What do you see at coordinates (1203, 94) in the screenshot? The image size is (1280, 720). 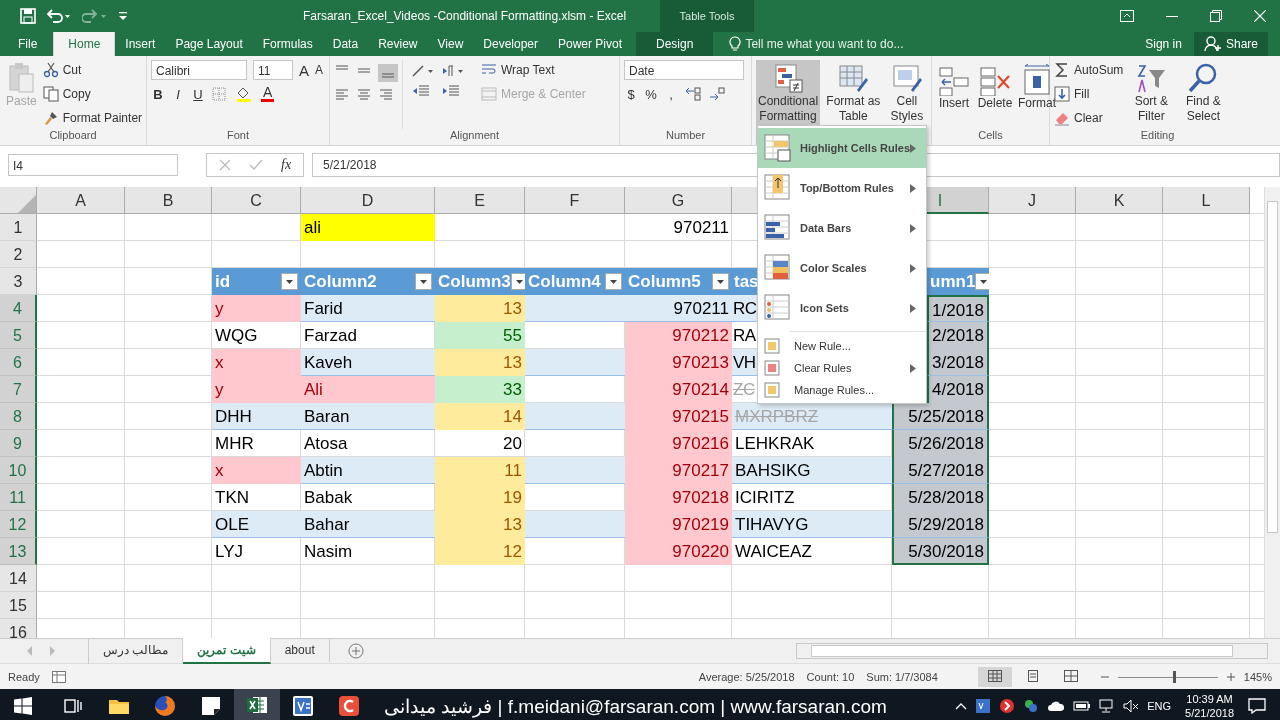 I see `editing-button: Find & Select` at bounding box center [1203, 94].